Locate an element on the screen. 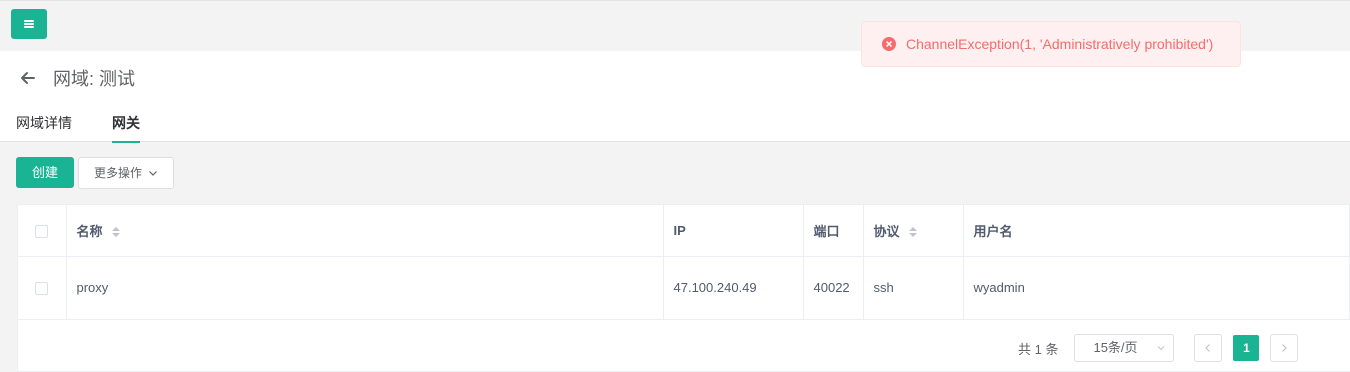 The image size is (1350, 372). toolbar: 创建 更多操作 is located at coordinates (95, 173).